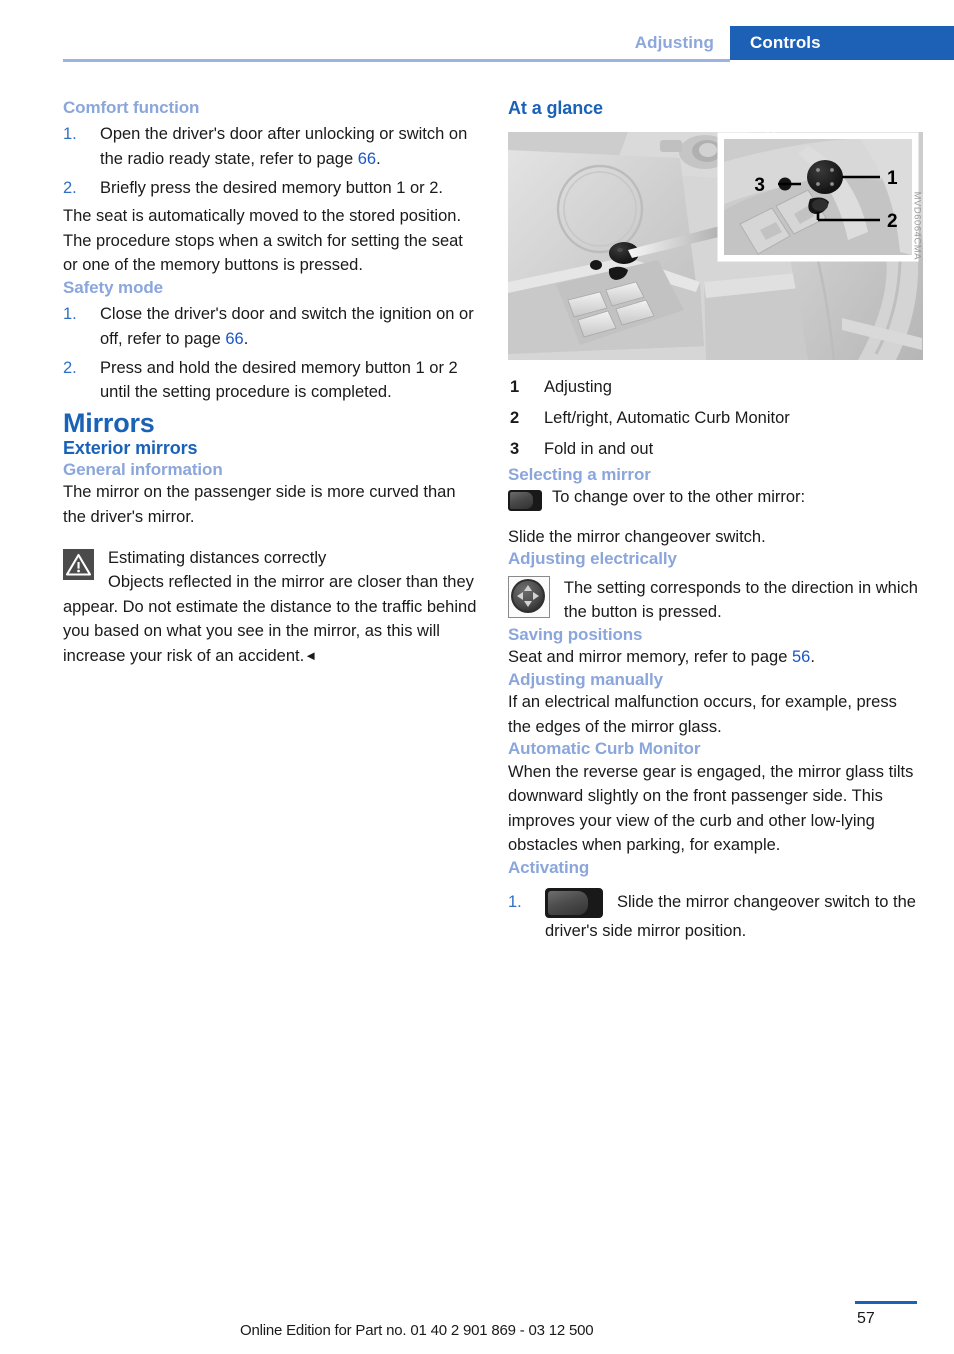 The image size is (954, 1354). Describe the element at coordinates (866, 1318) in the screenshot. I see `page-number: 57` at that location.